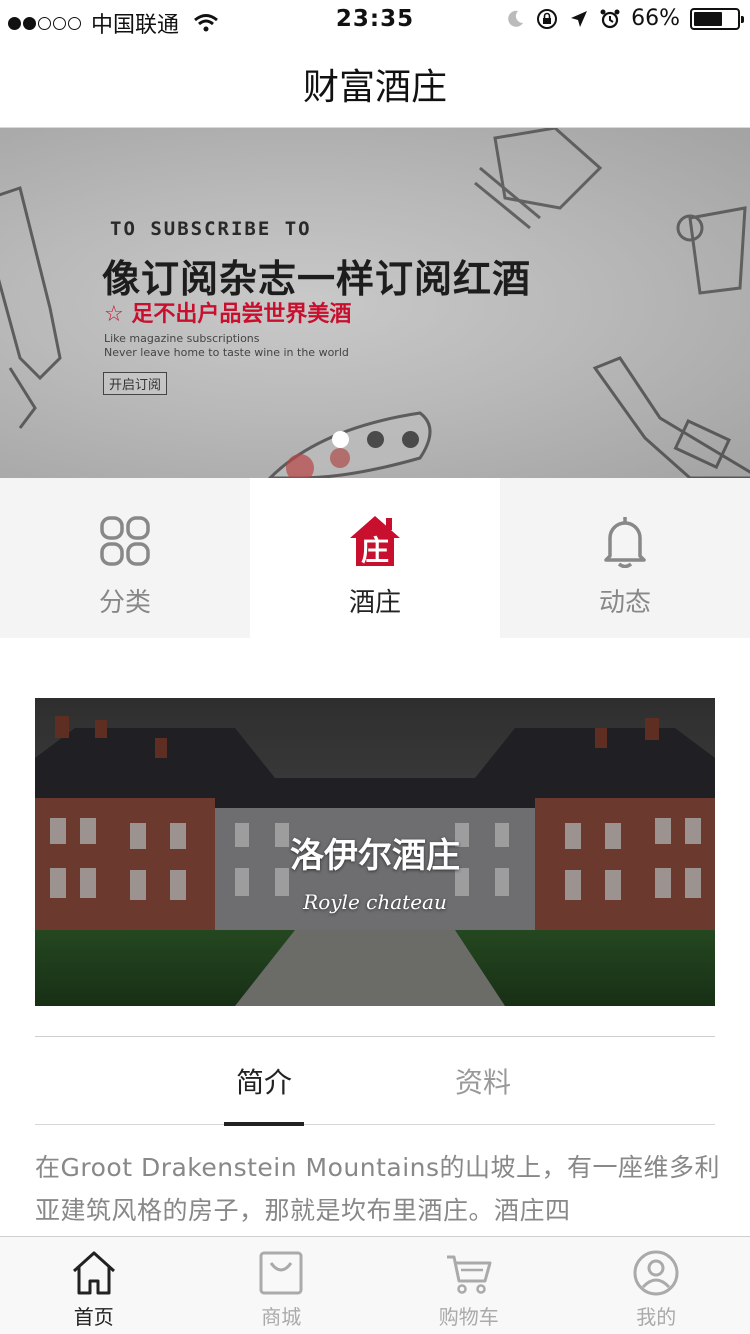 Image resolution: width=750 pixels, height=1334 pixels. I want to click on bell-icon, so click(625, 542).